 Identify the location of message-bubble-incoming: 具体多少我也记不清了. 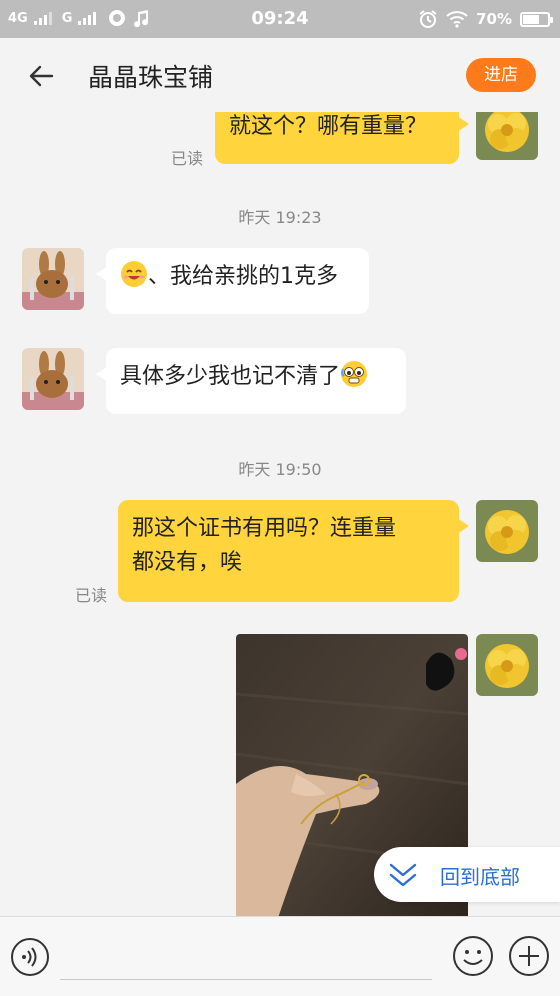
(251, 381).